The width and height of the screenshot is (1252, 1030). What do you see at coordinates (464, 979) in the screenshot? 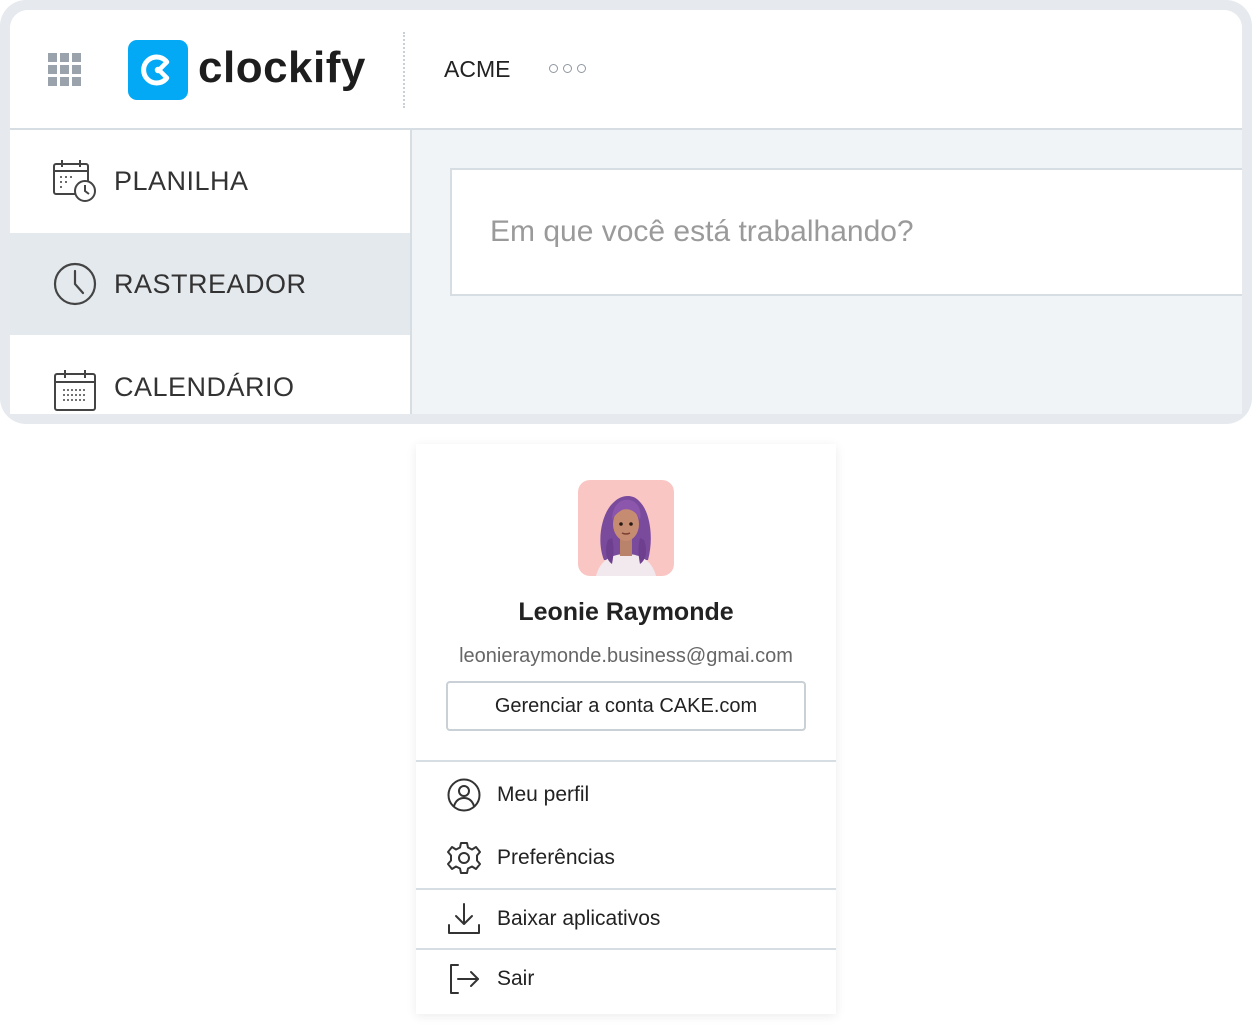
I see `logout-icon` at bounding box center [464, 979].